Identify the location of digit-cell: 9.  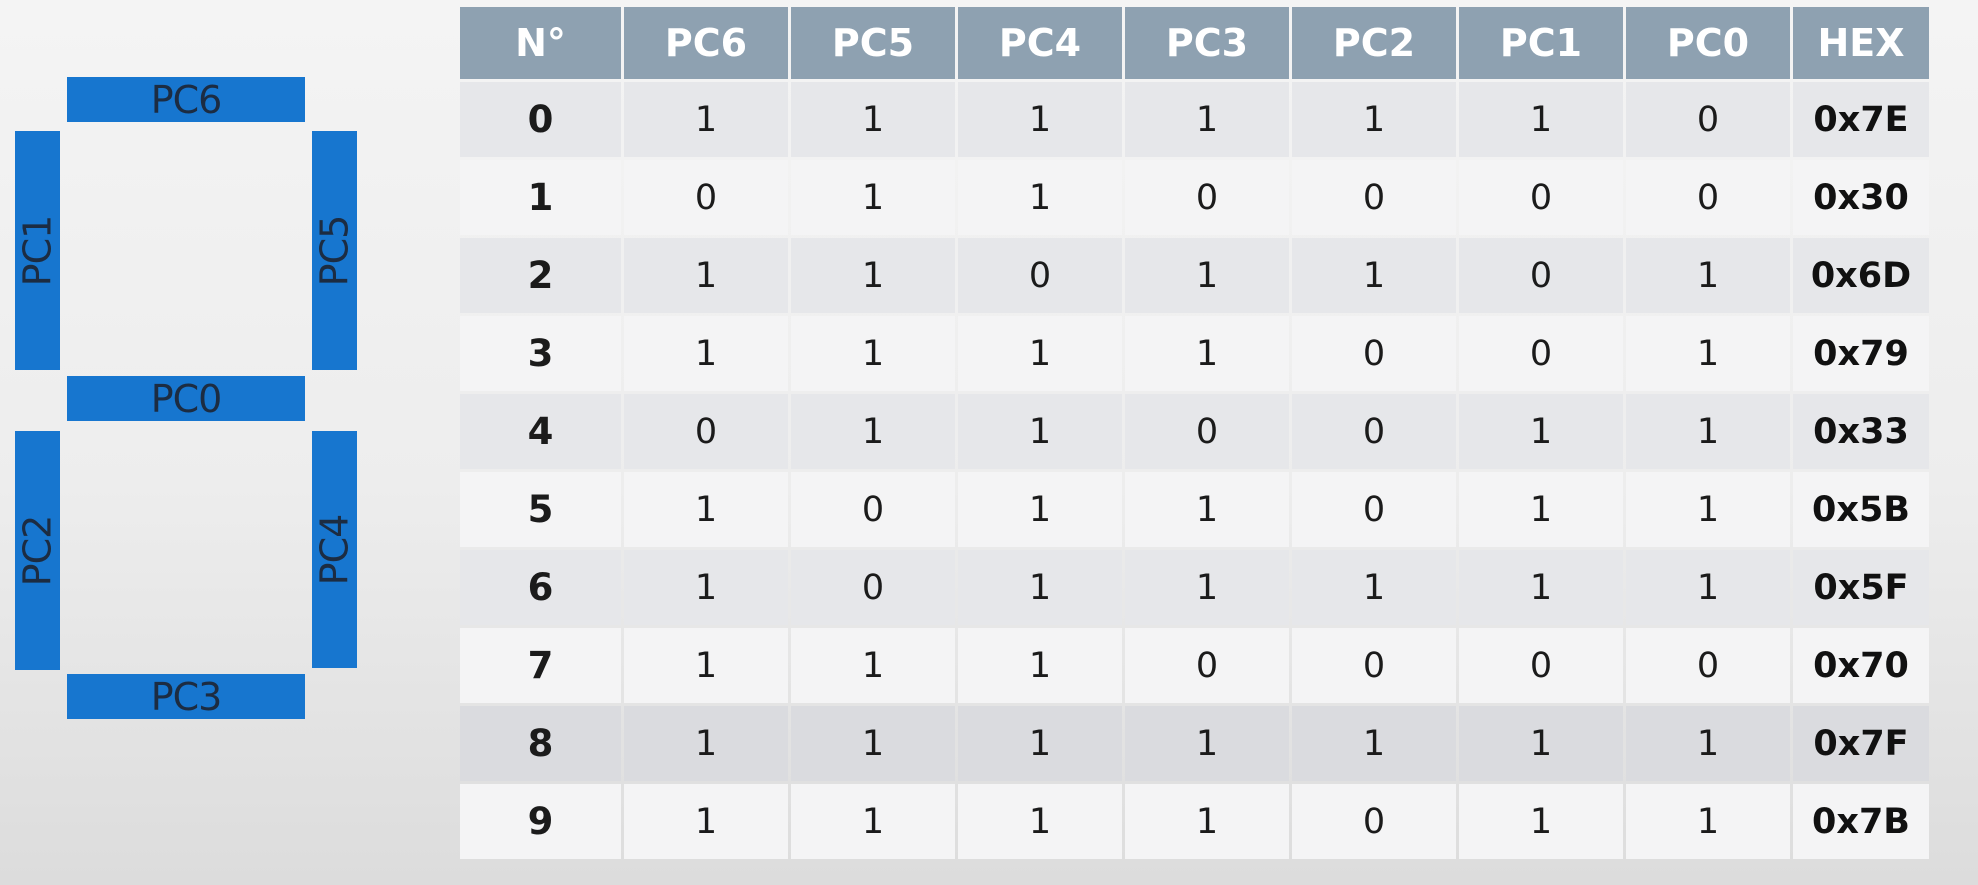
(540, 821).